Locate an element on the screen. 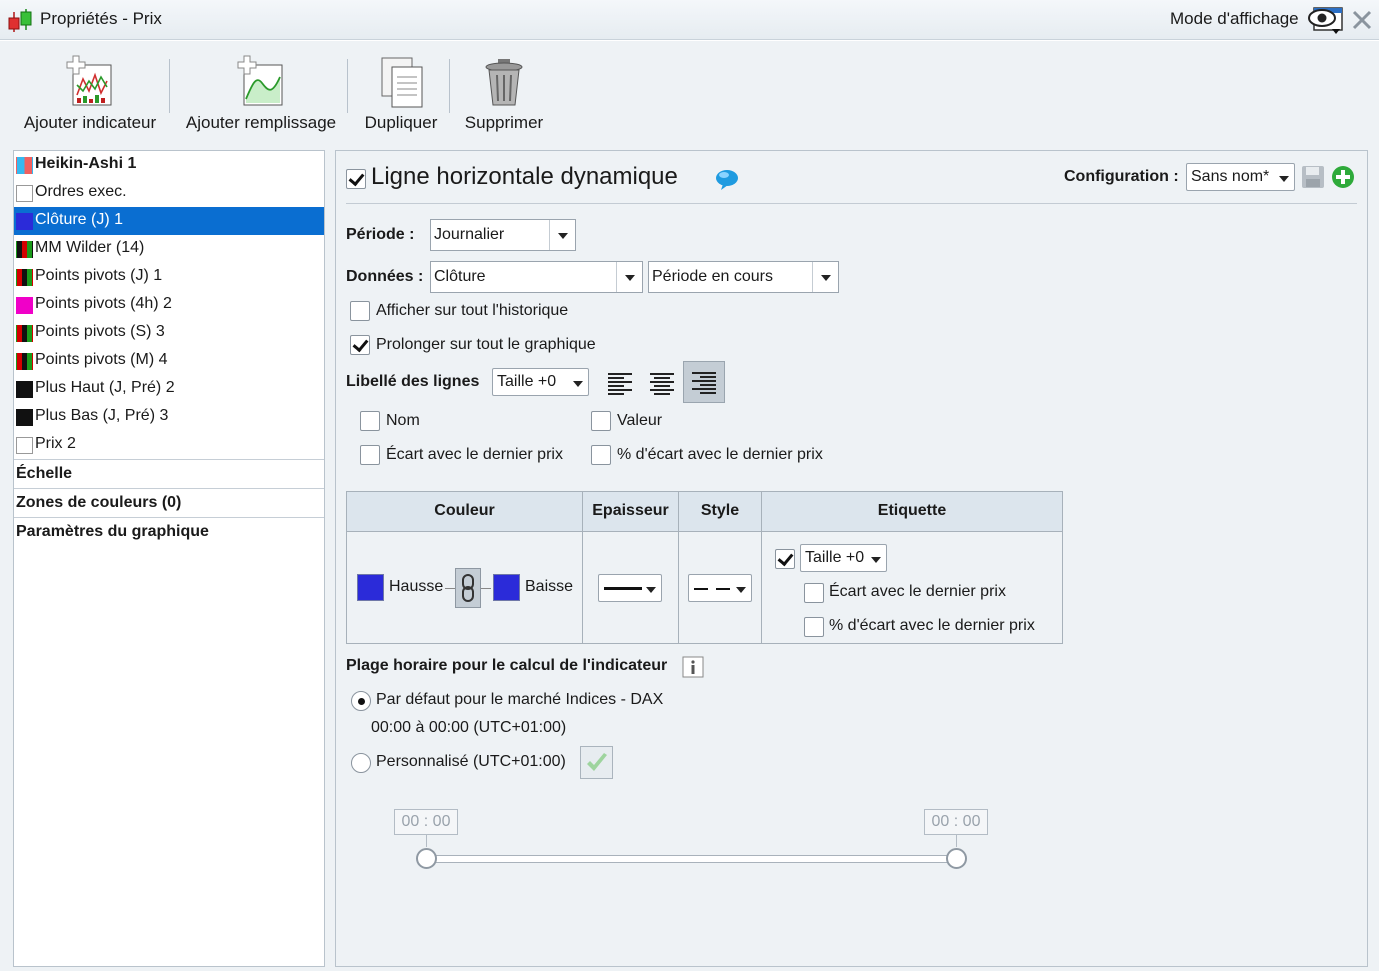 The image size is (1379, 971). add-configuration-icon is located at coordinates (1343, 177).